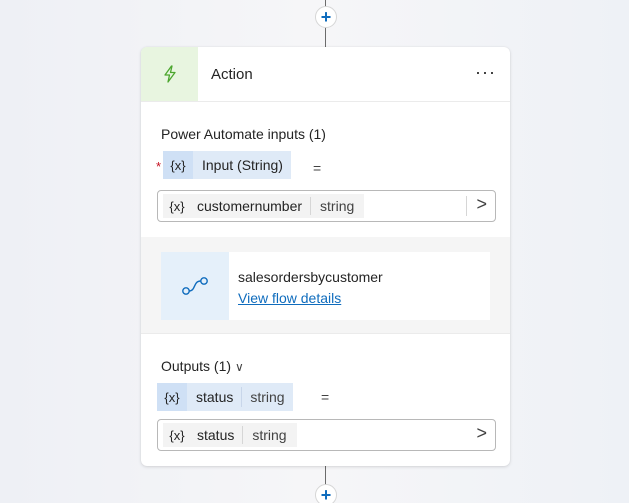 The image size is (629, 503). I want to click on more-options-icon: ···, so click(485, 72).